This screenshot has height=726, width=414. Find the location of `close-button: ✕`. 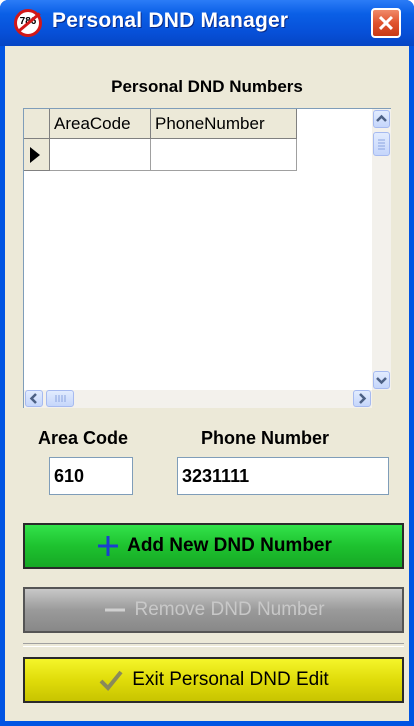

close-button: ✕ is located at coordinates (386, 23).